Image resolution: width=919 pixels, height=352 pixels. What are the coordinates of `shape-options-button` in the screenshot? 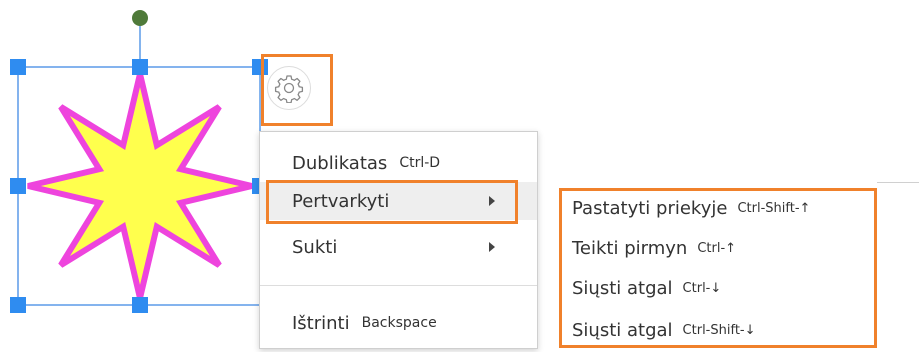 It's located at (289, 88).